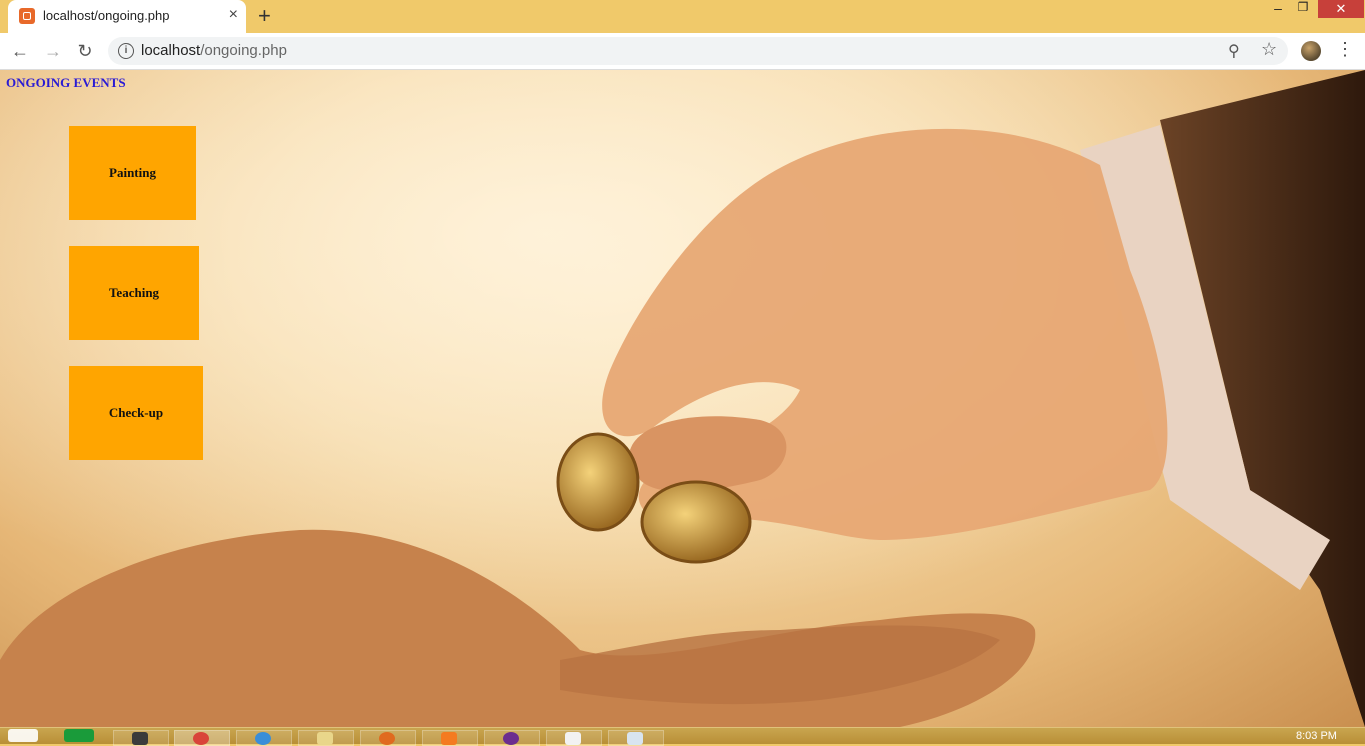 The width and height of the screenshot is (1365, 746). I want to click on taskbar-item-files, so click(636, 738).